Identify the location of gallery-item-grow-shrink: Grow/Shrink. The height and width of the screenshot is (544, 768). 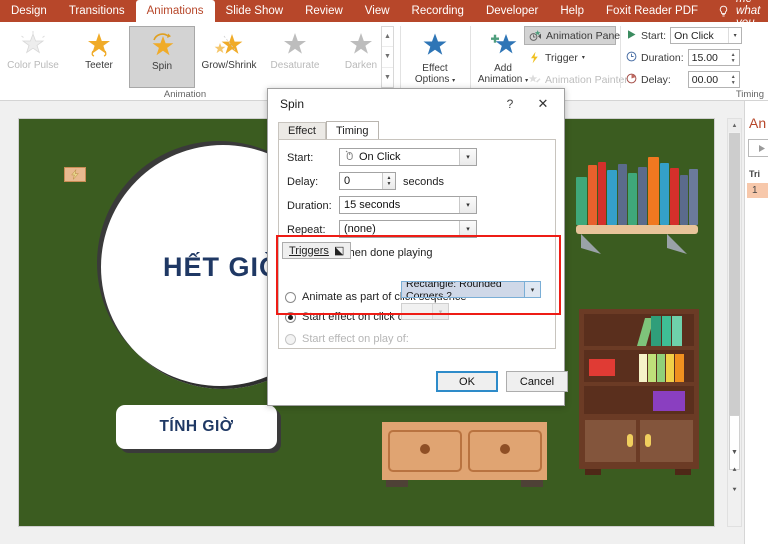
(229, 57).